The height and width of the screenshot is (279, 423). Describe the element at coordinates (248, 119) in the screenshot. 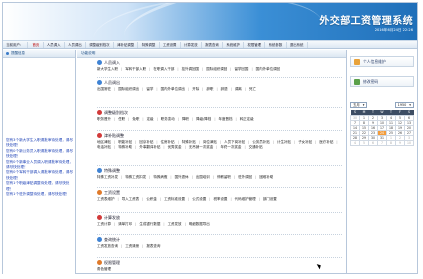

I see `function-link: 转正定级` at that location.